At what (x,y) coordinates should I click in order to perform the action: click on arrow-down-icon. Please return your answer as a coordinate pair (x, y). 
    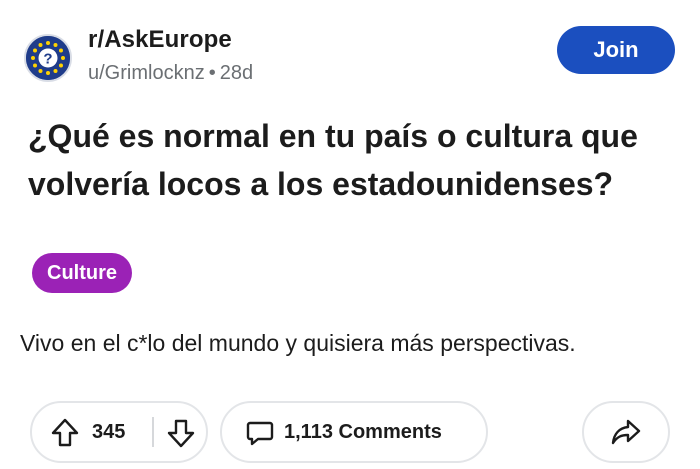
    Looking at the image, I should click on (181, 433).